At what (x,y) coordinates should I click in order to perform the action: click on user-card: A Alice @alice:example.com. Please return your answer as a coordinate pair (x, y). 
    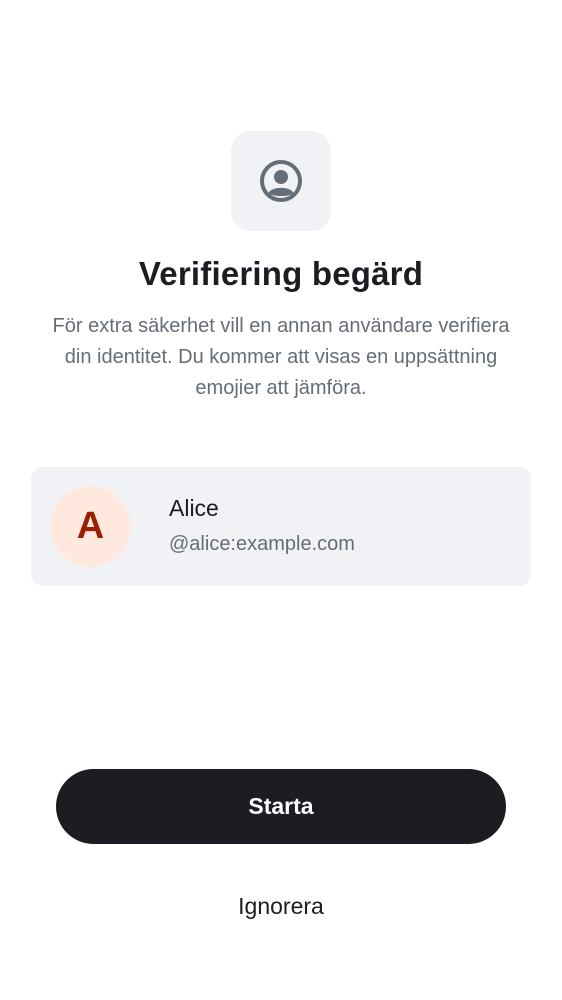
    Looking at the image, I should click on (281, 526).